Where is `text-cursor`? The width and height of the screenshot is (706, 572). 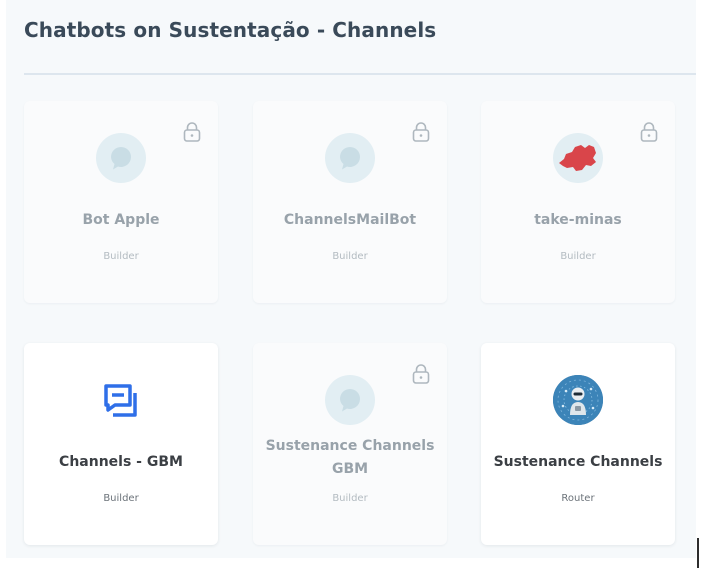
text-cursor is located at coordinates (698, 553).